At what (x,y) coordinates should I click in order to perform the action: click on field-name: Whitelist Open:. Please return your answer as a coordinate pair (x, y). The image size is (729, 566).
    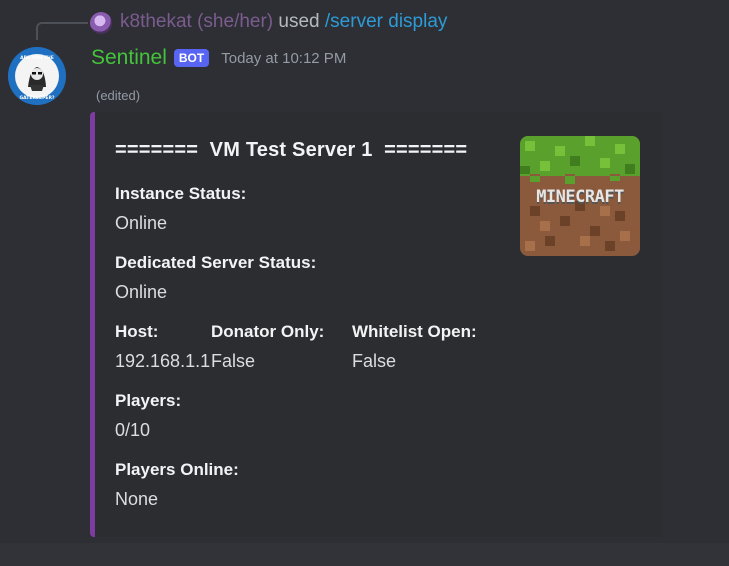
    Looking at the image, I should click on (414, 331).